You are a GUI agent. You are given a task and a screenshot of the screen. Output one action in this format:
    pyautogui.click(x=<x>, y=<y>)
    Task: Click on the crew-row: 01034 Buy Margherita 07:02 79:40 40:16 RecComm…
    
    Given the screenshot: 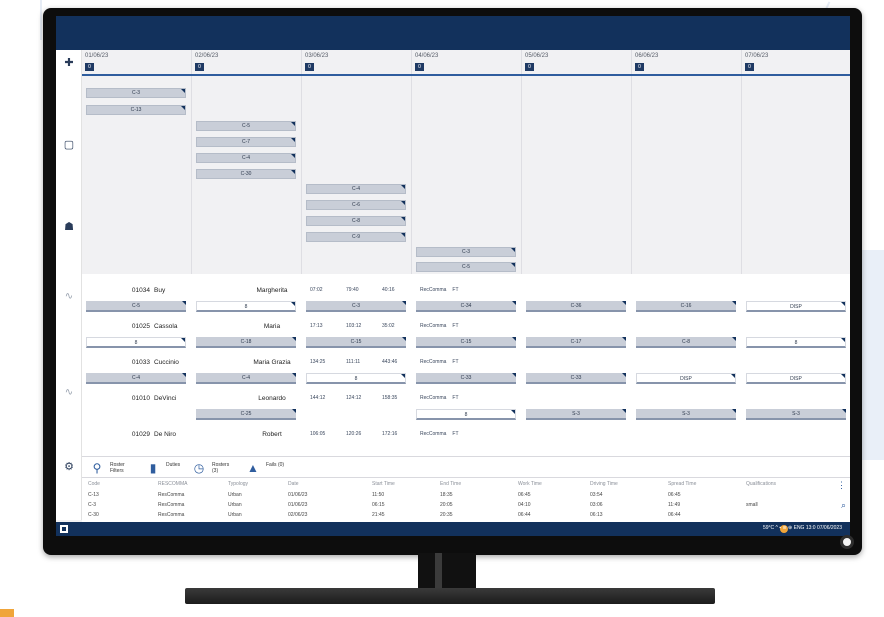 What is the action you would take?
    pyautogui.click(x=466, y=291)
    